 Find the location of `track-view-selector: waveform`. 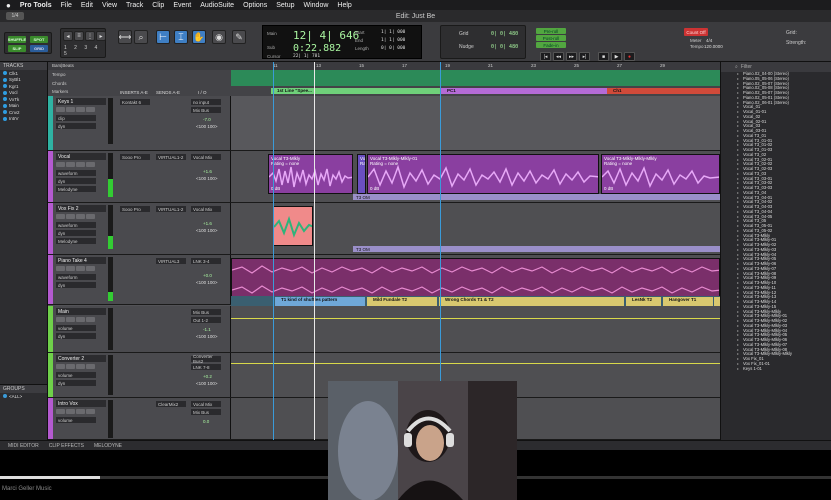

track-view-selector: waveform is located at coordinates (76, 277).